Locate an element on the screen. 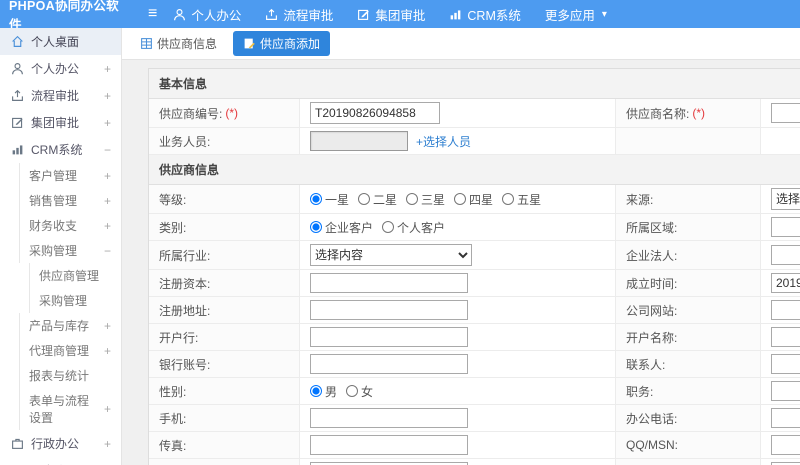 This screenshot has width=800, height=465. field-label: 公司网站: is located at coordinates (688, 310).